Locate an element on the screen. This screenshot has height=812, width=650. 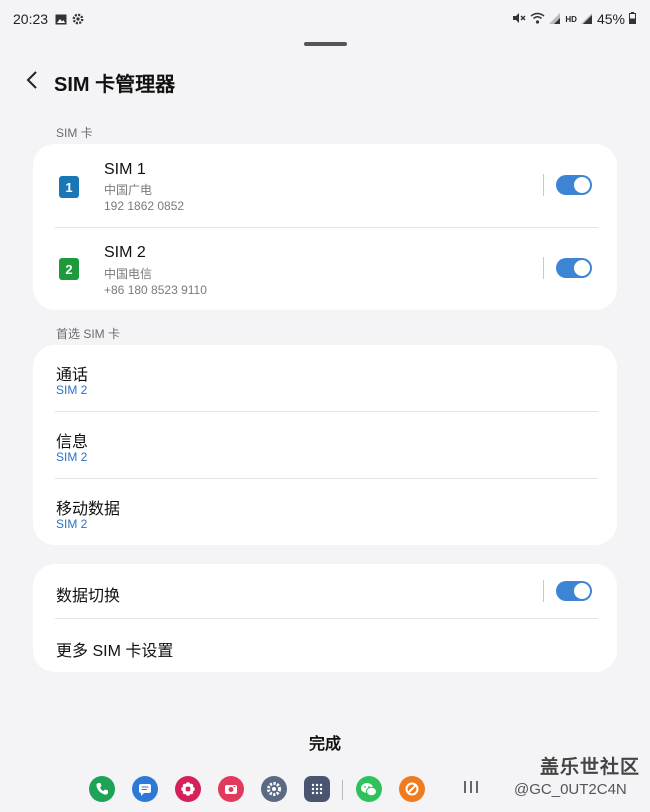
watermark-handle: @GC_0UT2C4N is located at coordinates (570, 789).